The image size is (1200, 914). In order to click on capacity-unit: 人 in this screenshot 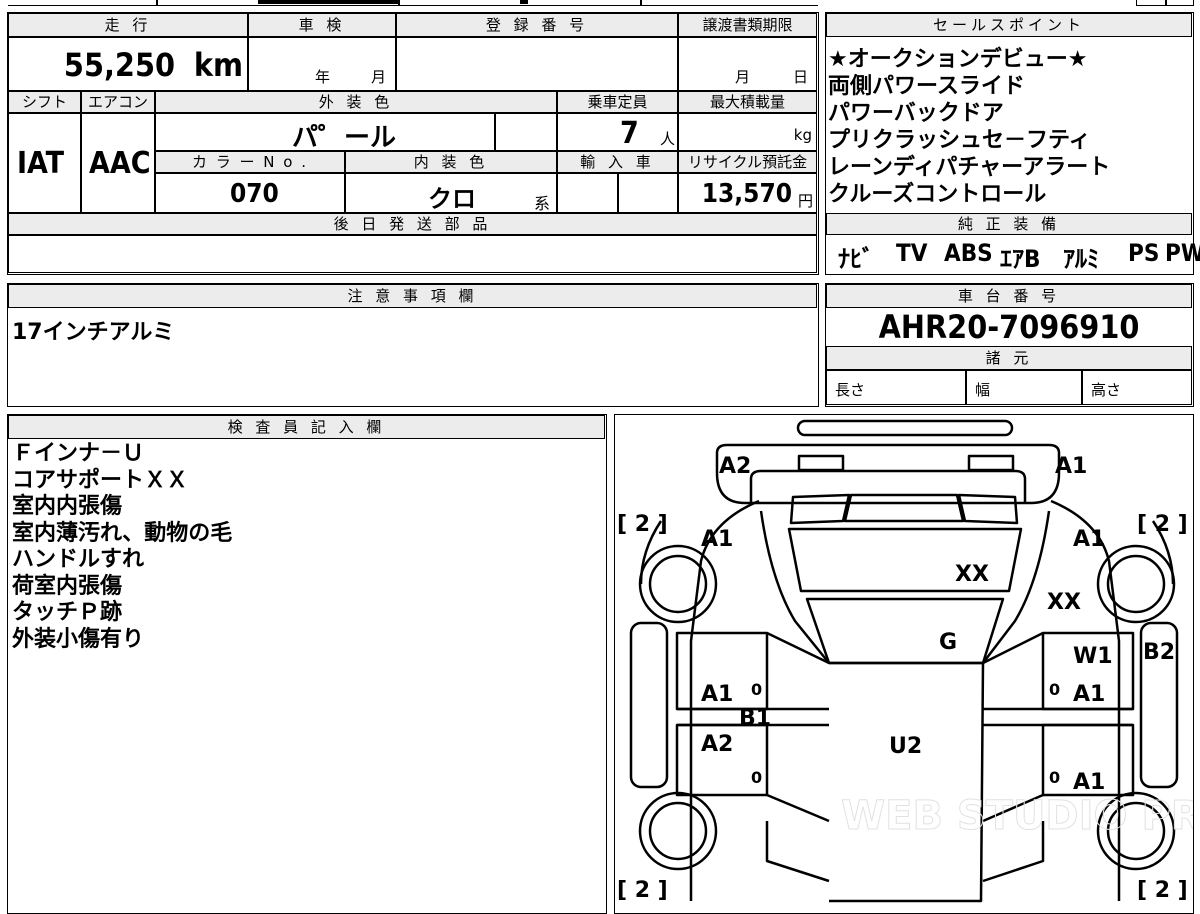, I will do `click(668, 139)`.